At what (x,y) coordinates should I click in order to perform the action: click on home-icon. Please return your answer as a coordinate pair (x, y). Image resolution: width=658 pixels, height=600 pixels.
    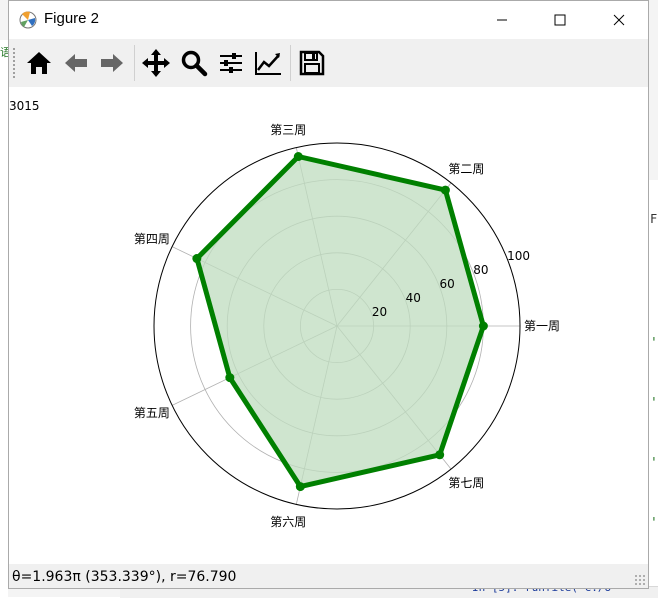
    Looking at the image, I should click on (39, 63).